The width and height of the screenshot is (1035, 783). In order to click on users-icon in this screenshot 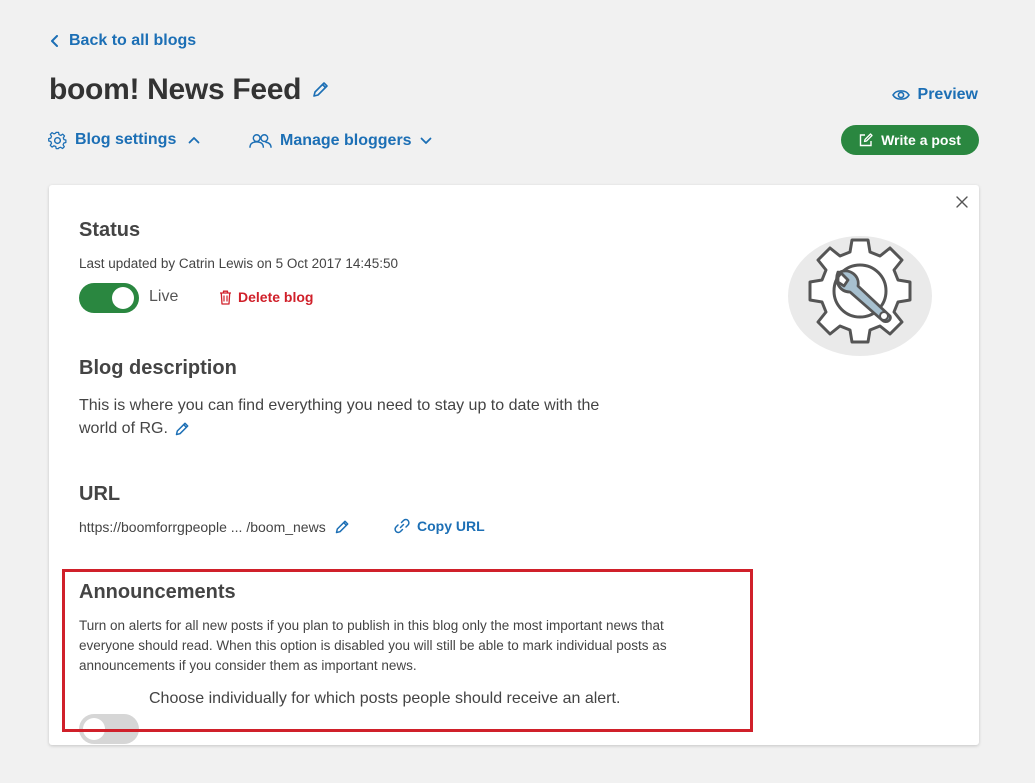, I will do `click(260, 141)`.